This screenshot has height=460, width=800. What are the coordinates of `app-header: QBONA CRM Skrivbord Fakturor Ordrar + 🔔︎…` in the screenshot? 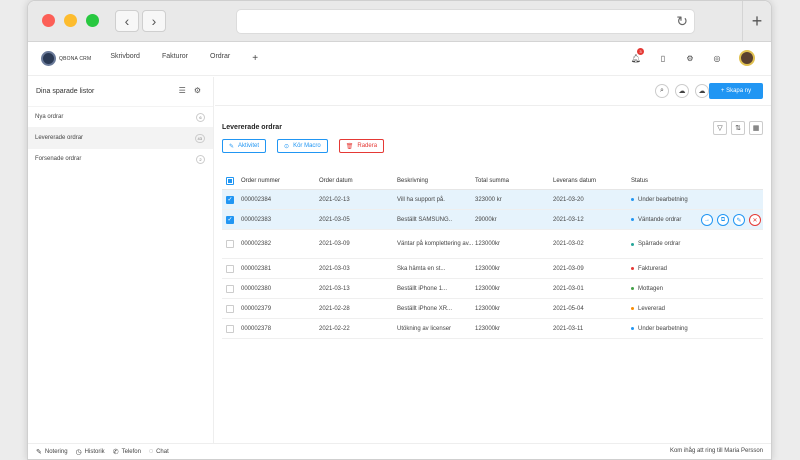 It's located at (399, 59).